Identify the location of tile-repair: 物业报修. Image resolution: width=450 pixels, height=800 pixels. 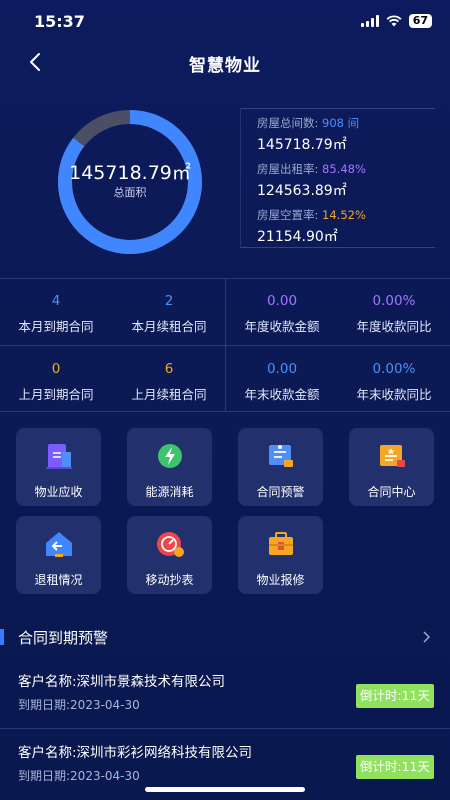
(280, 555).